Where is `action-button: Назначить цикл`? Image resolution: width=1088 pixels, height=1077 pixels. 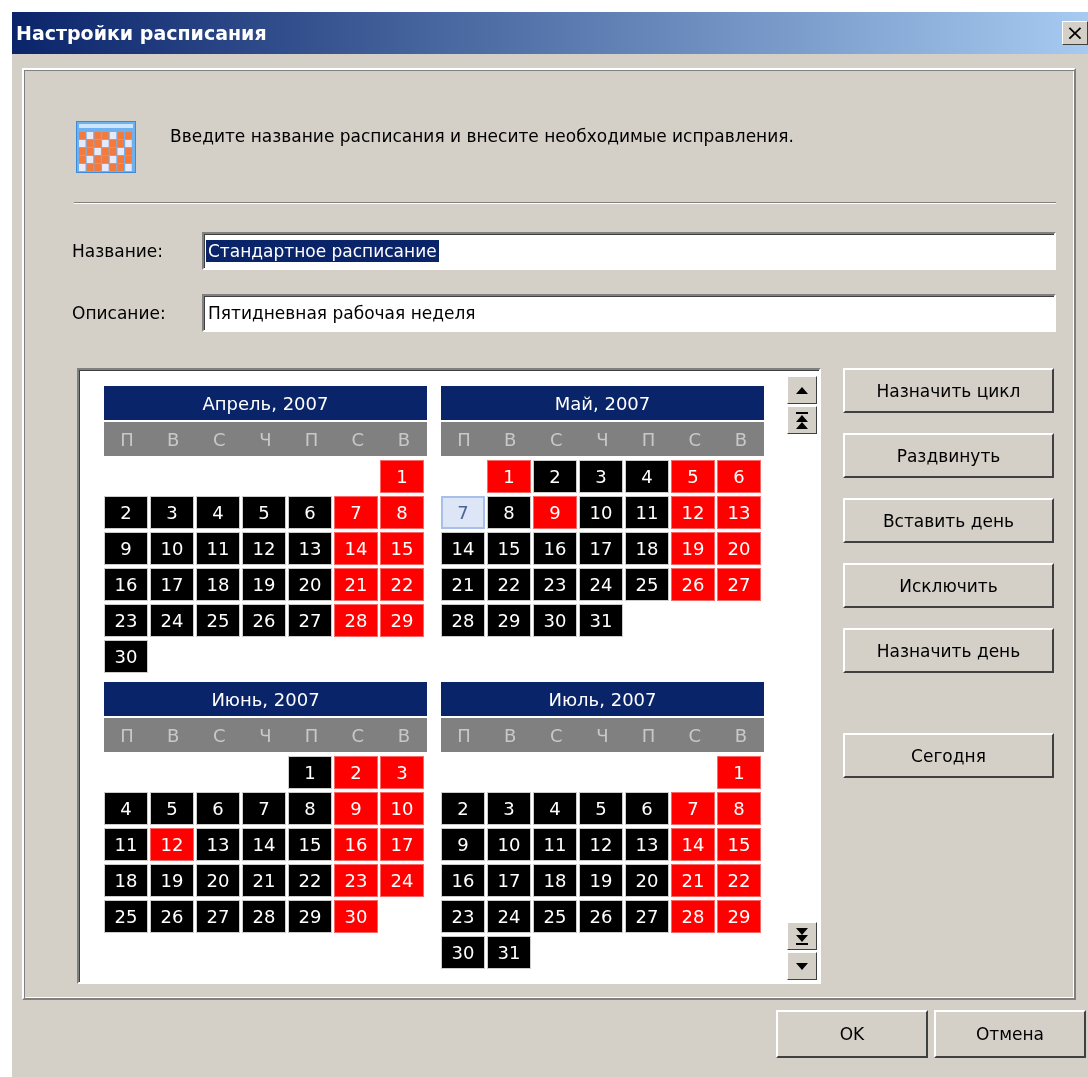 action-button: Назначить цикл is located at coordinates (948, 390).